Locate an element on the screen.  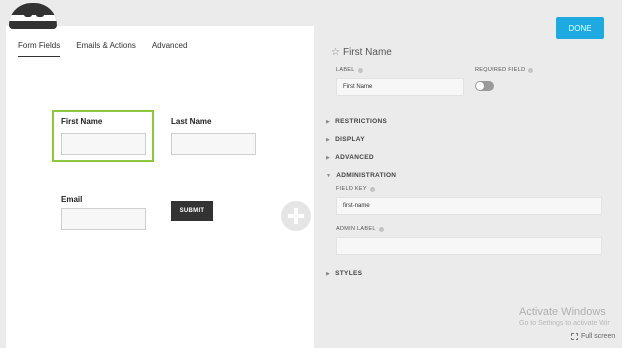
right-edge is located at coordinates (625, 174).